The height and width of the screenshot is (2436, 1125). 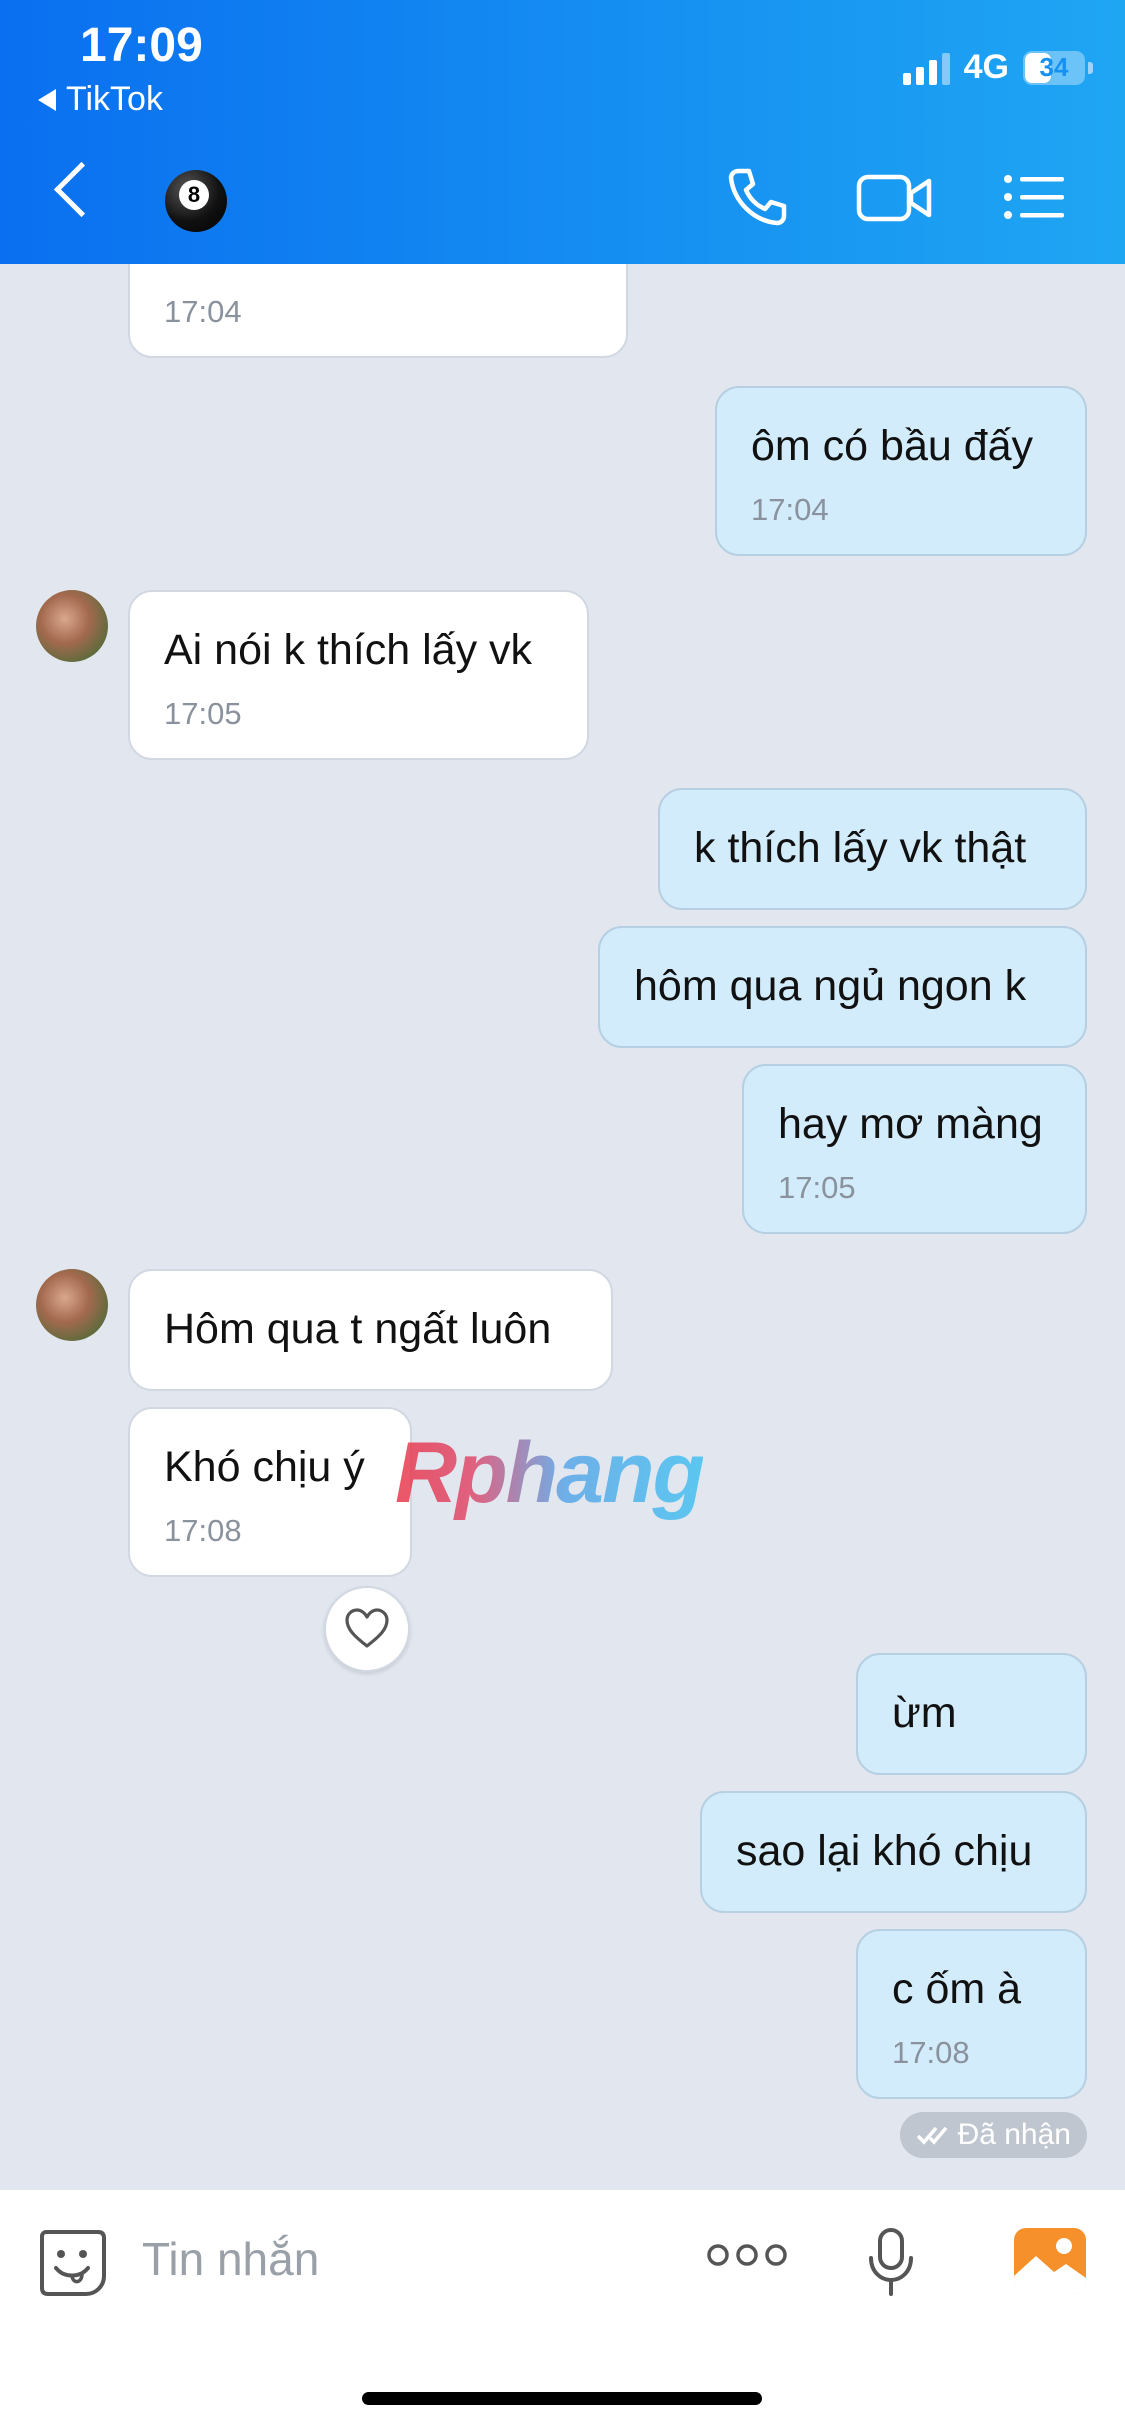 I want to click on message-bubble-outgoing: hôm qua ngủ ngon k, so click(x=842, y=987).